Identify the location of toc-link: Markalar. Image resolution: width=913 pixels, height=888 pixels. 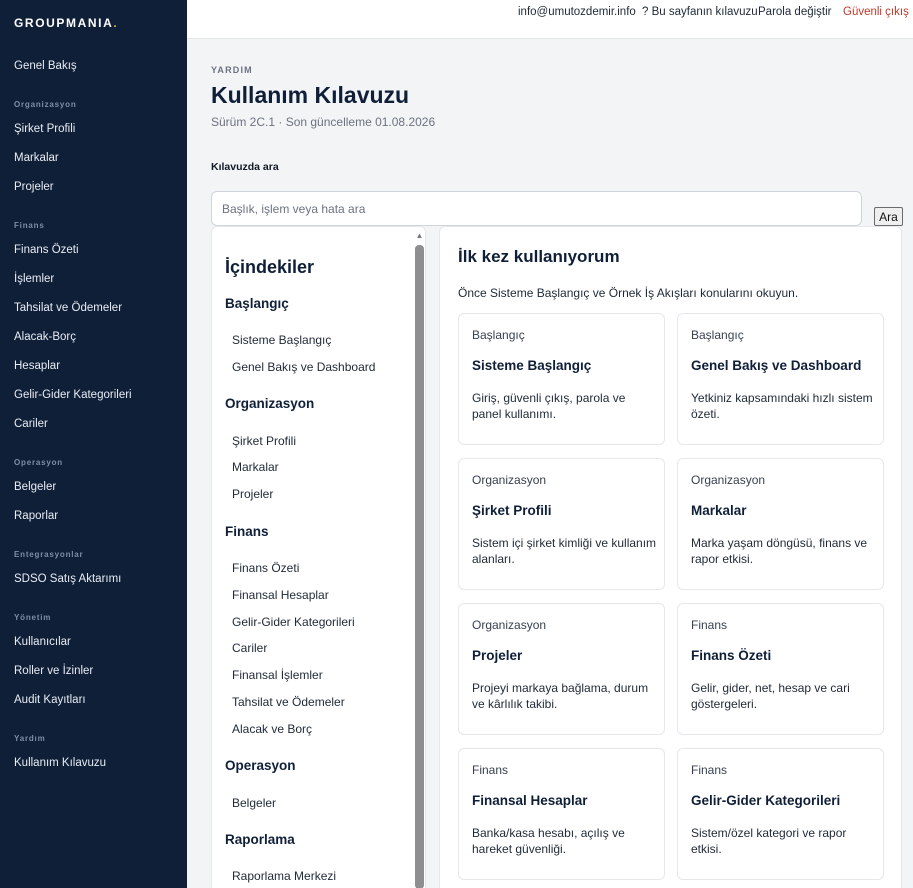
(255, 467).